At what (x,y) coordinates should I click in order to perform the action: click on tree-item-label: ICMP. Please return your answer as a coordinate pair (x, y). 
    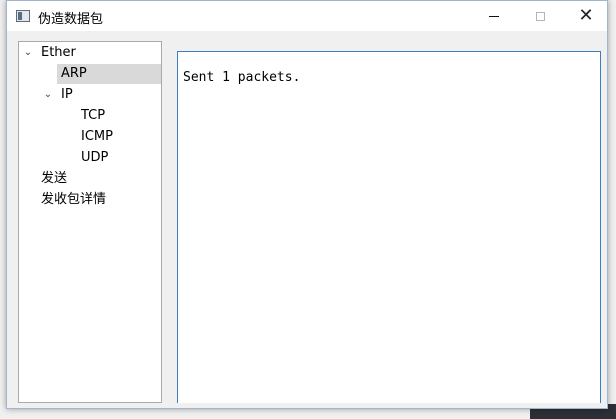
    Looking at the image, I should click on (97, 136).